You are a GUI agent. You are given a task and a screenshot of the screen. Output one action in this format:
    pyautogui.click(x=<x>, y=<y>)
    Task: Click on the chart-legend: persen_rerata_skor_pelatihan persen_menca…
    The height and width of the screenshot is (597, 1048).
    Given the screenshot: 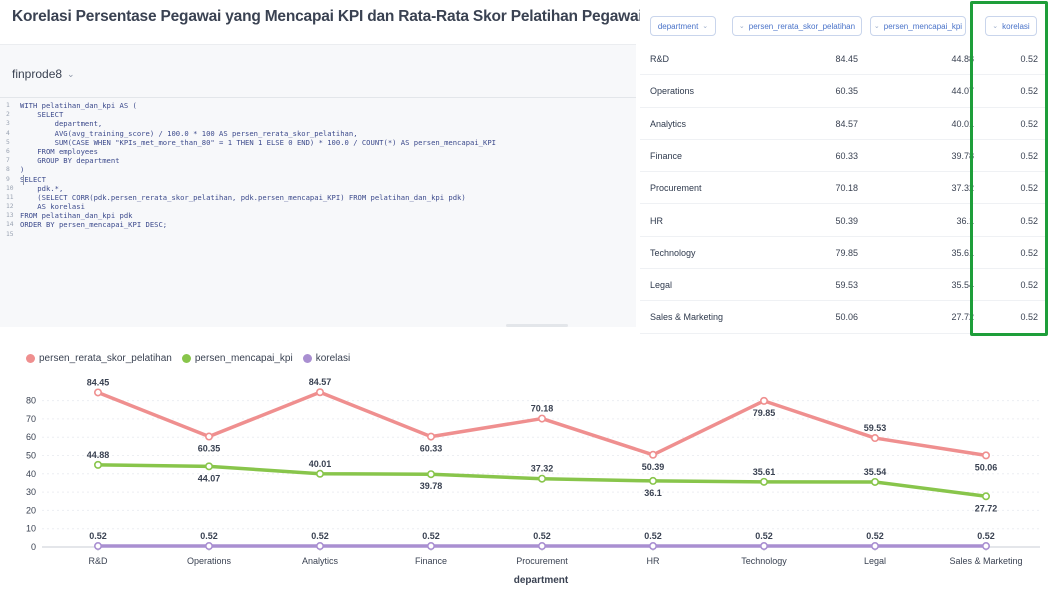 What is the action you would take?
    pyautogui.click(x=188, y=358)
    